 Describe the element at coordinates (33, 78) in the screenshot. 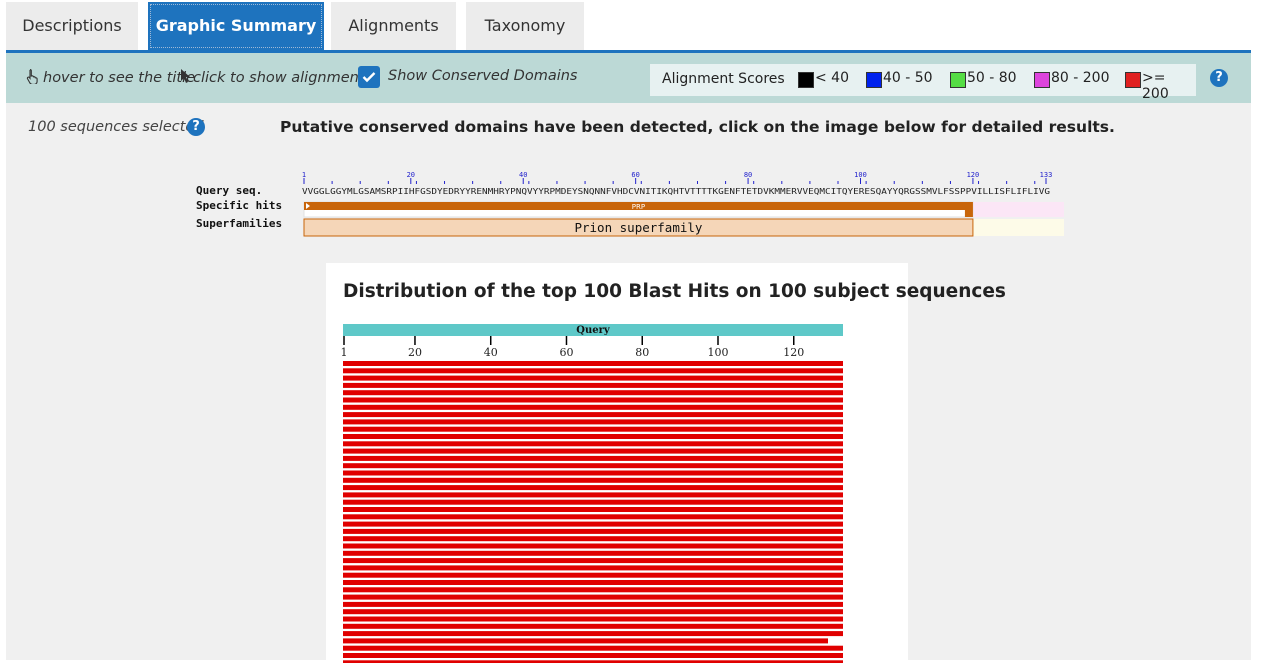

I see `hand-pointer-icon` at that location.